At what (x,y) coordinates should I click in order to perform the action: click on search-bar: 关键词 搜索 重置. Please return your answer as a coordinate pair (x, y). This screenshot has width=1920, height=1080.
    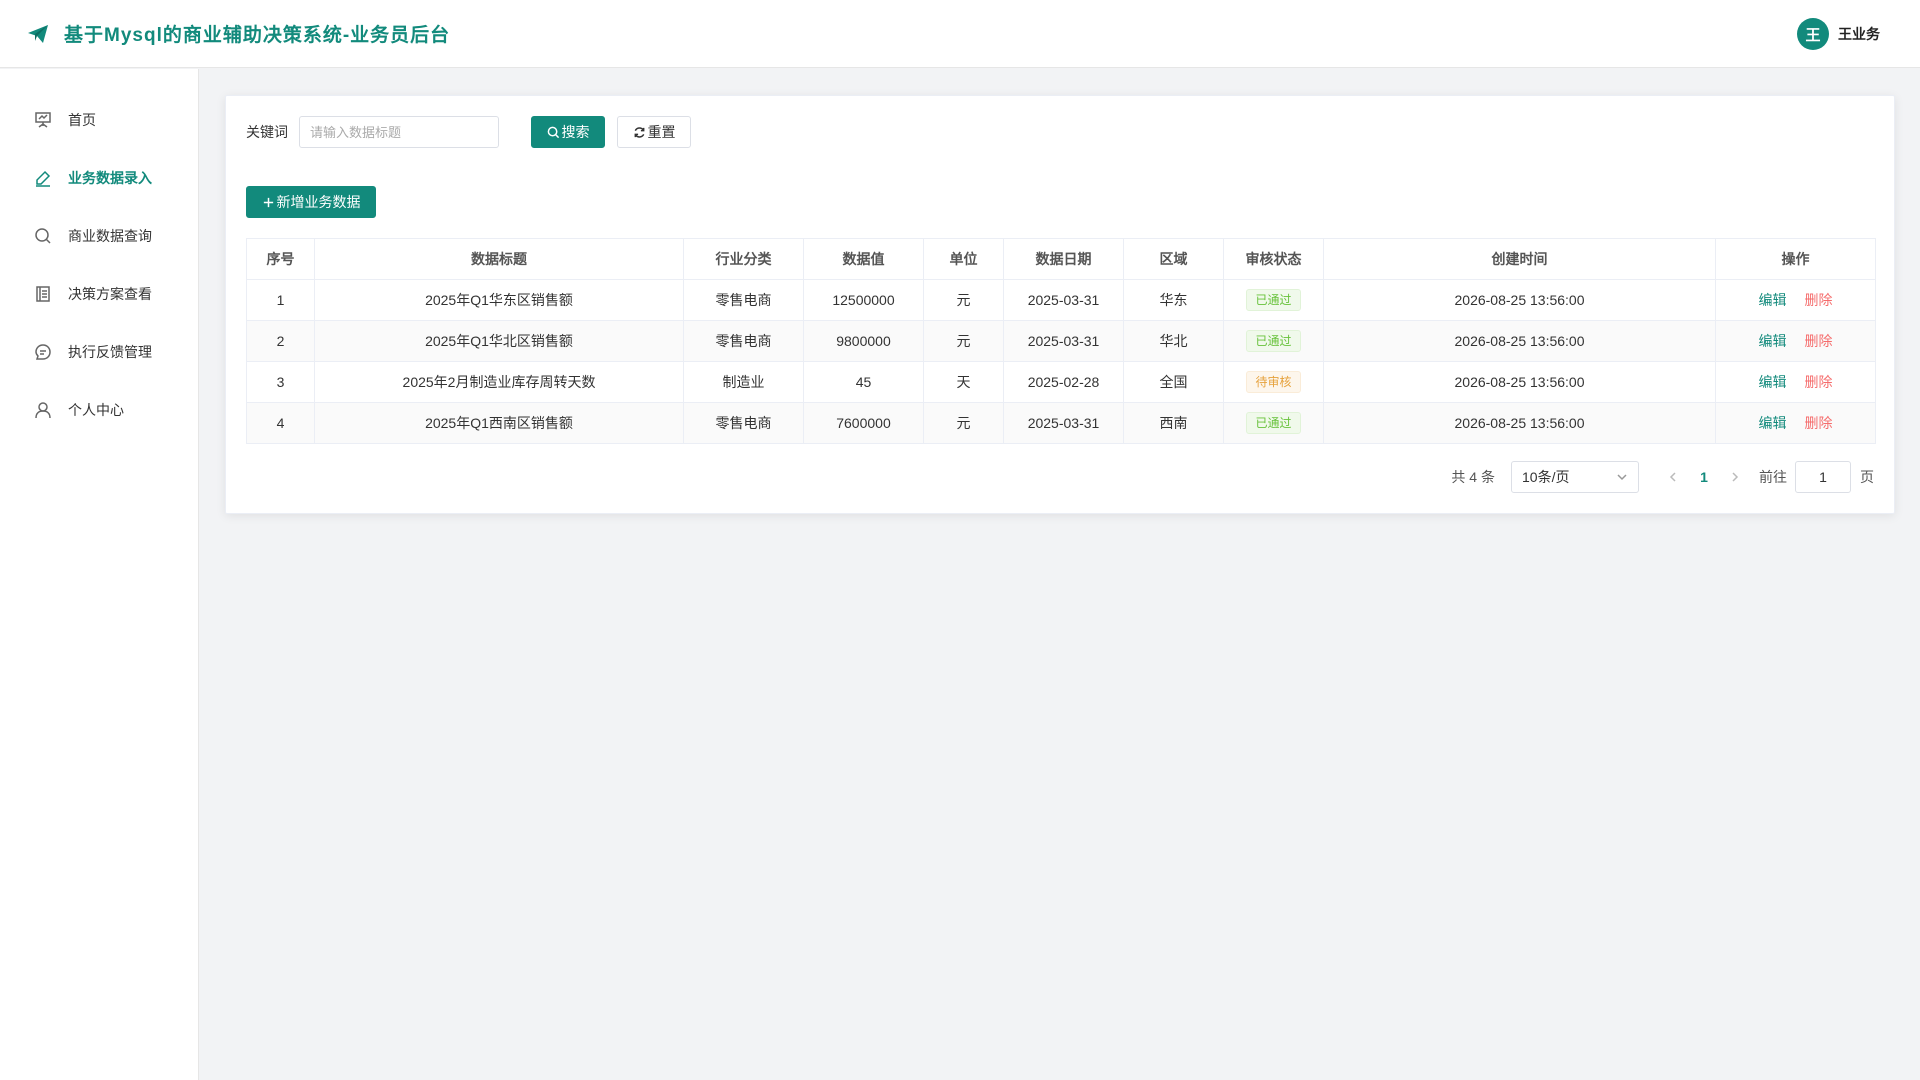
    Looking at the image, I should click on (468, 132).